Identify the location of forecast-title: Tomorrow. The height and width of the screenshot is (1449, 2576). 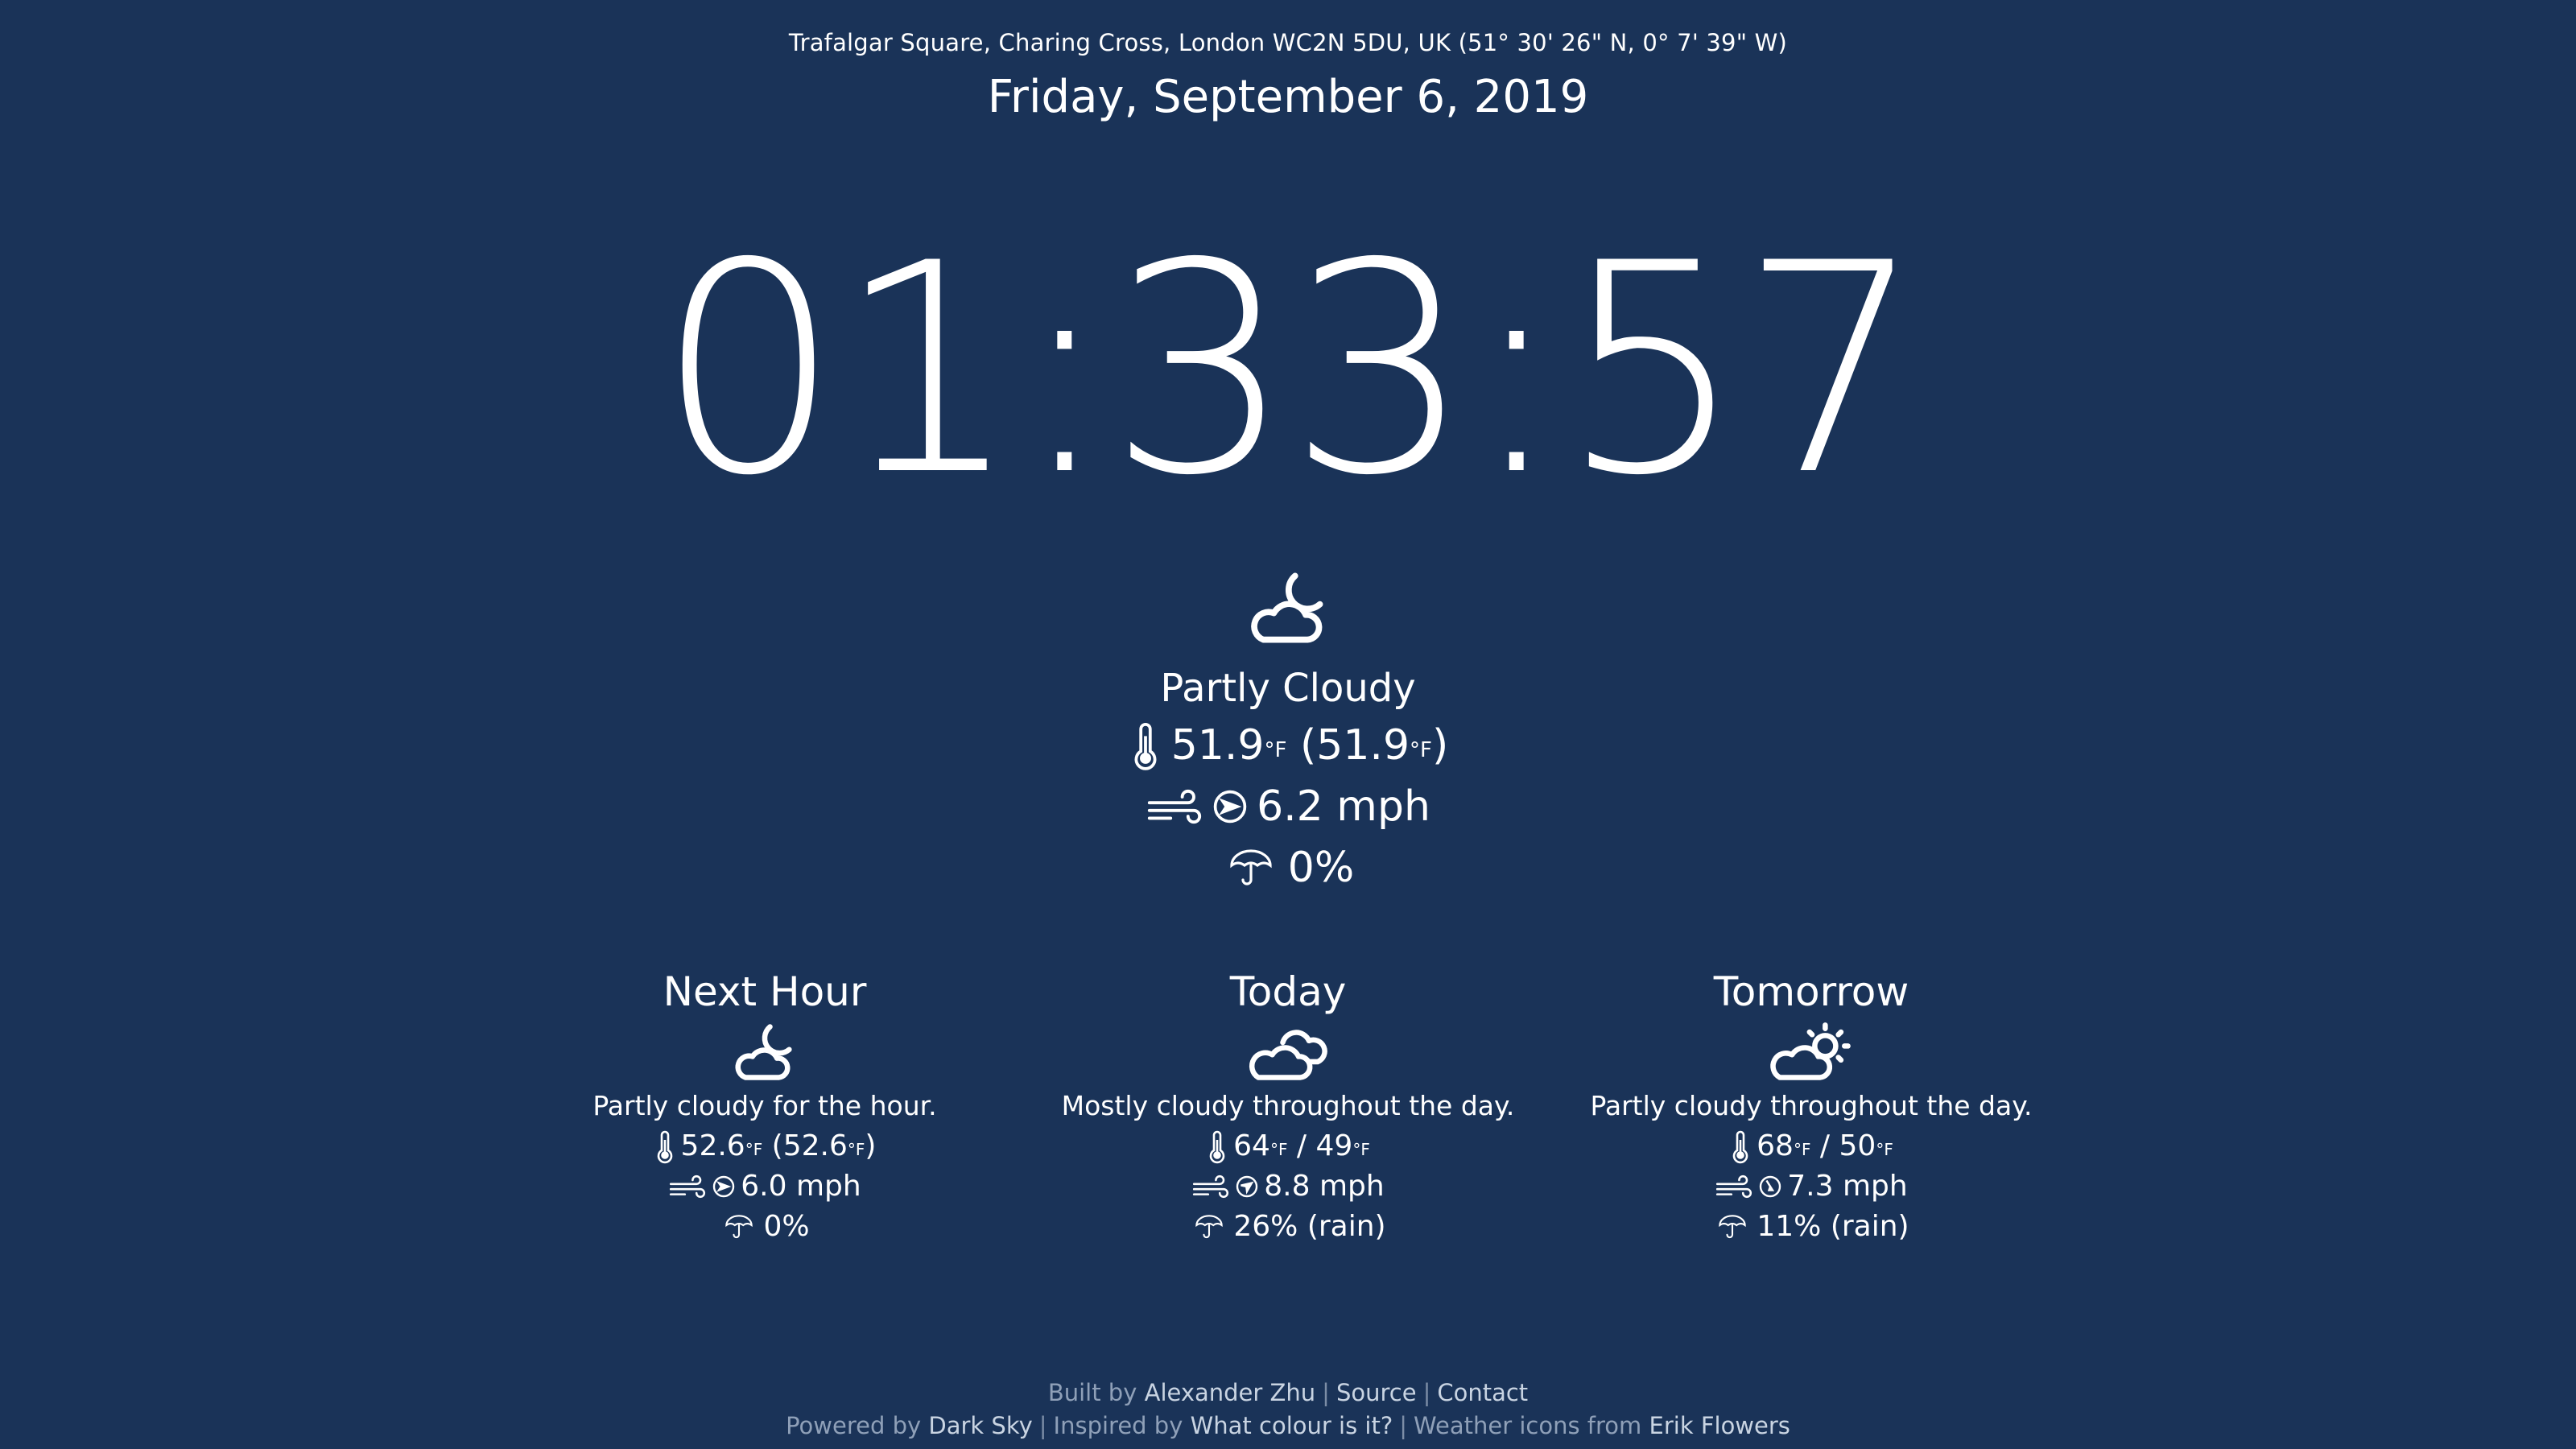
(1811, 991).